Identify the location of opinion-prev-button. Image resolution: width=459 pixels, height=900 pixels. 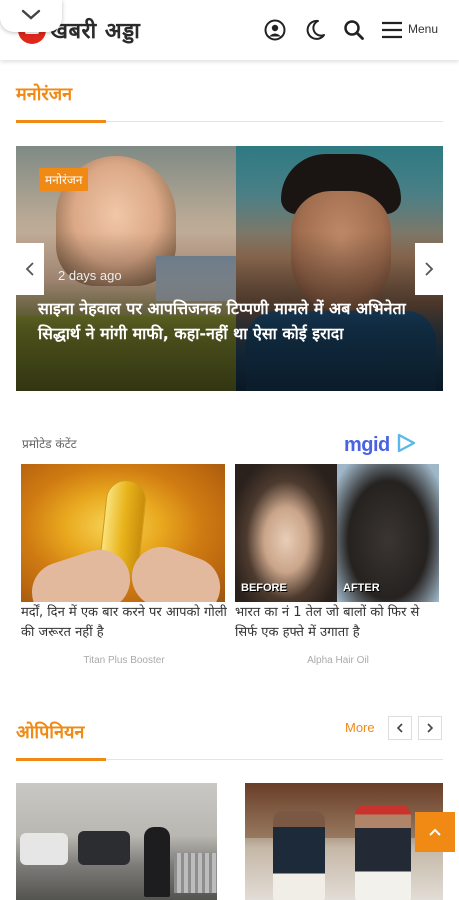
(400, 728).